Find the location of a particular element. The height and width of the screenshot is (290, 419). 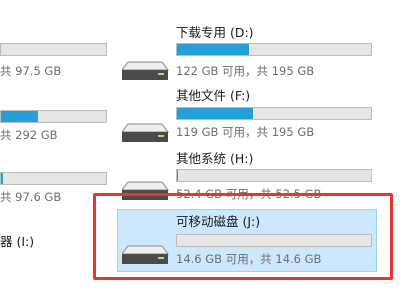

left-drive-1-usage-bar is located at coordinates (53, 49).